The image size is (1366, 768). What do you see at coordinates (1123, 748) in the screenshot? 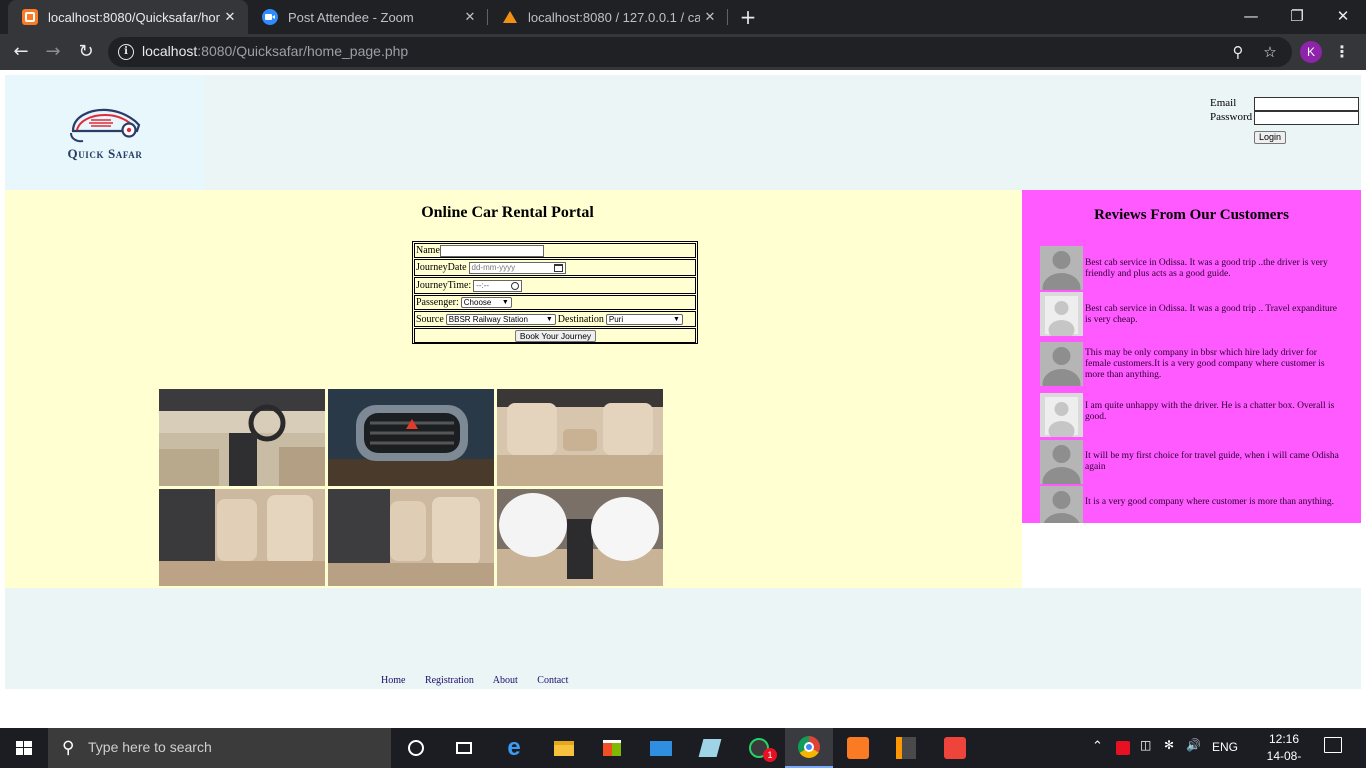
I see `anydesk-tray-icon` at bounding box center [1123, 748].